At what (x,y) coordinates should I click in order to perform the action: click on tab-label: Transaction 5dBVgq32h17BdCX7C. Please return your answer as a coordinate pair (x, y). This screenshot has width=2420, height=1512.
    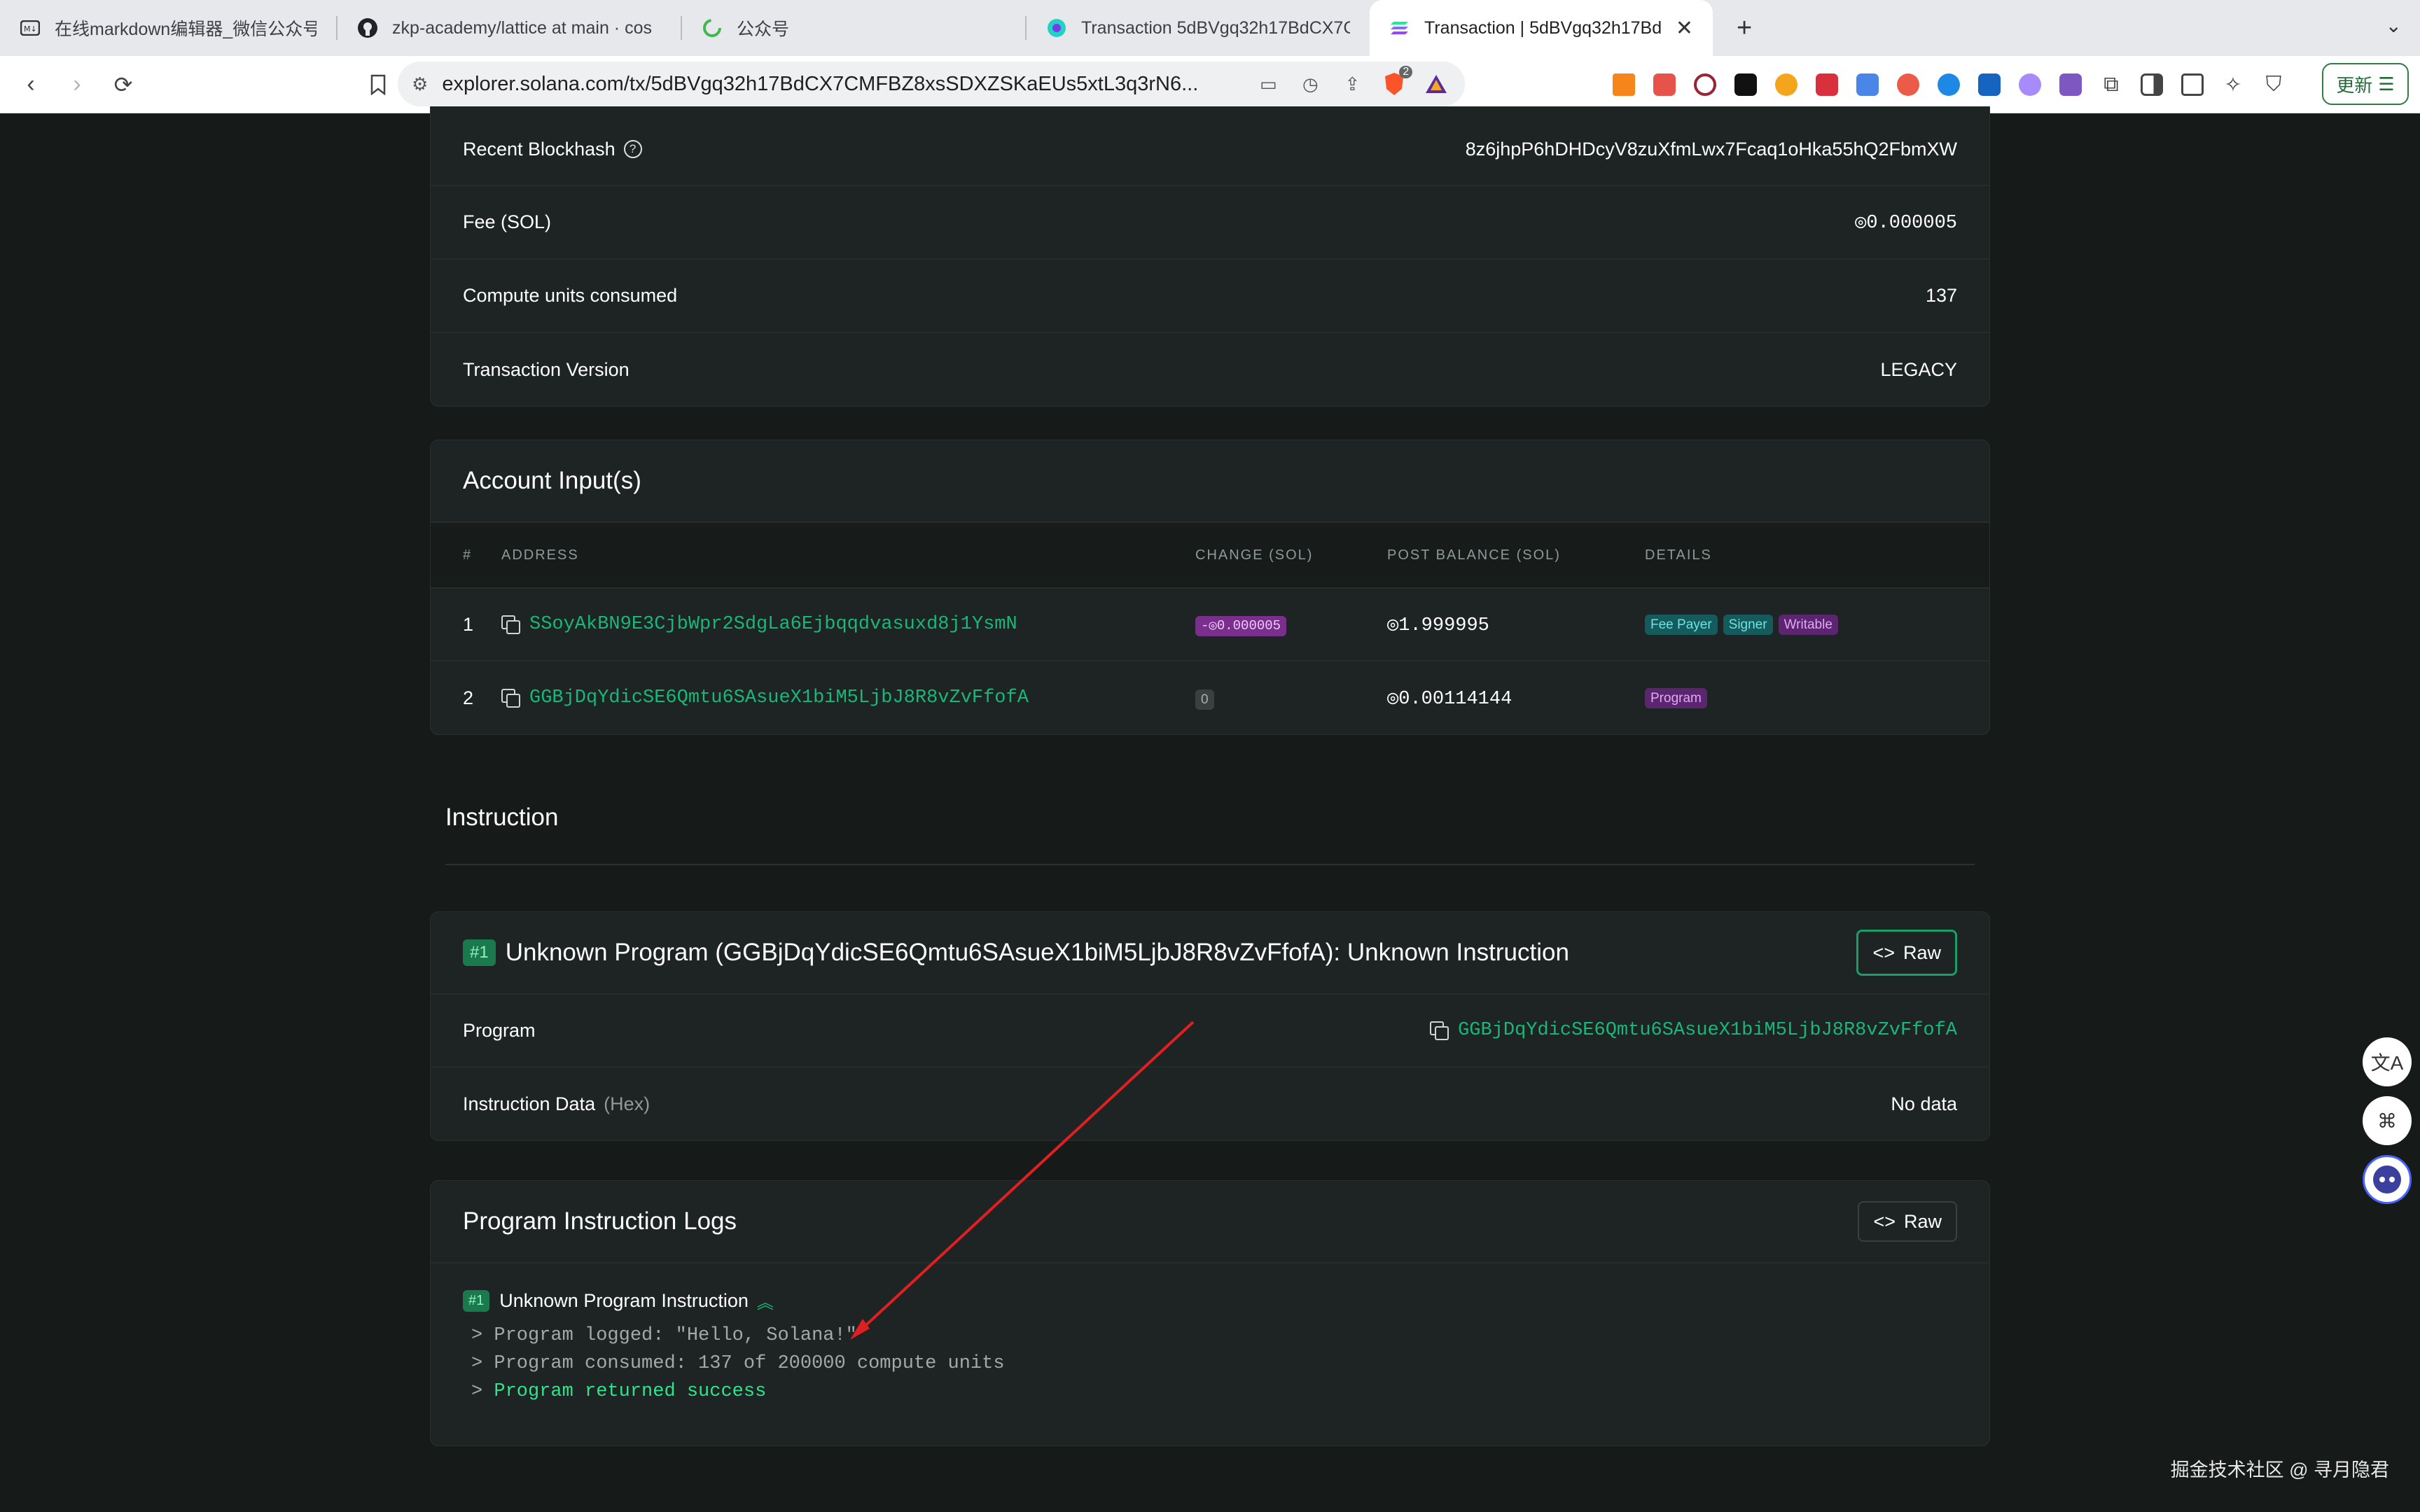
    Looking at the image, I should click on (1215, 28).